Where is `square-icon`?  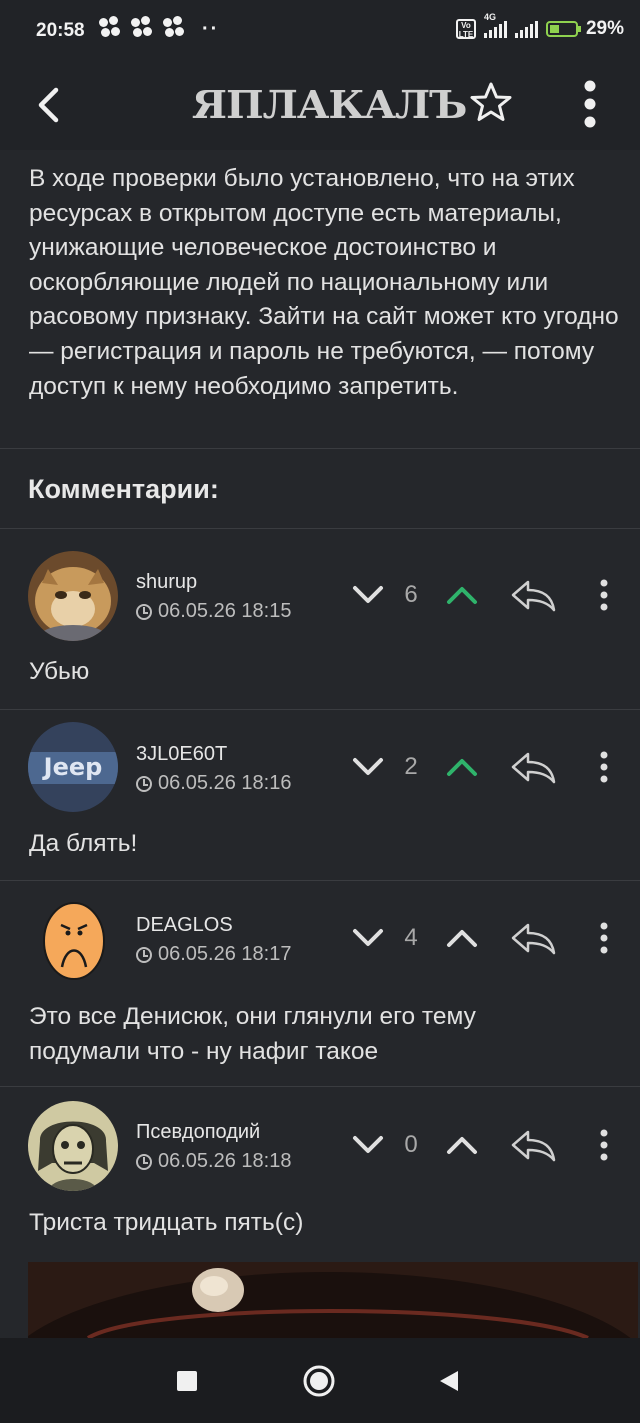 square-icon is located at coordinates (187, 1381).